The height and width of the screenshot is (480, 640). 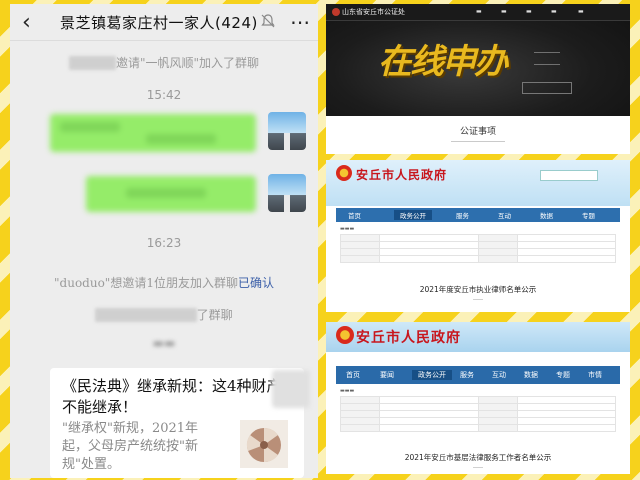 I want to click on section-subtitle: ―――――――――, so click(x=478, y=141).